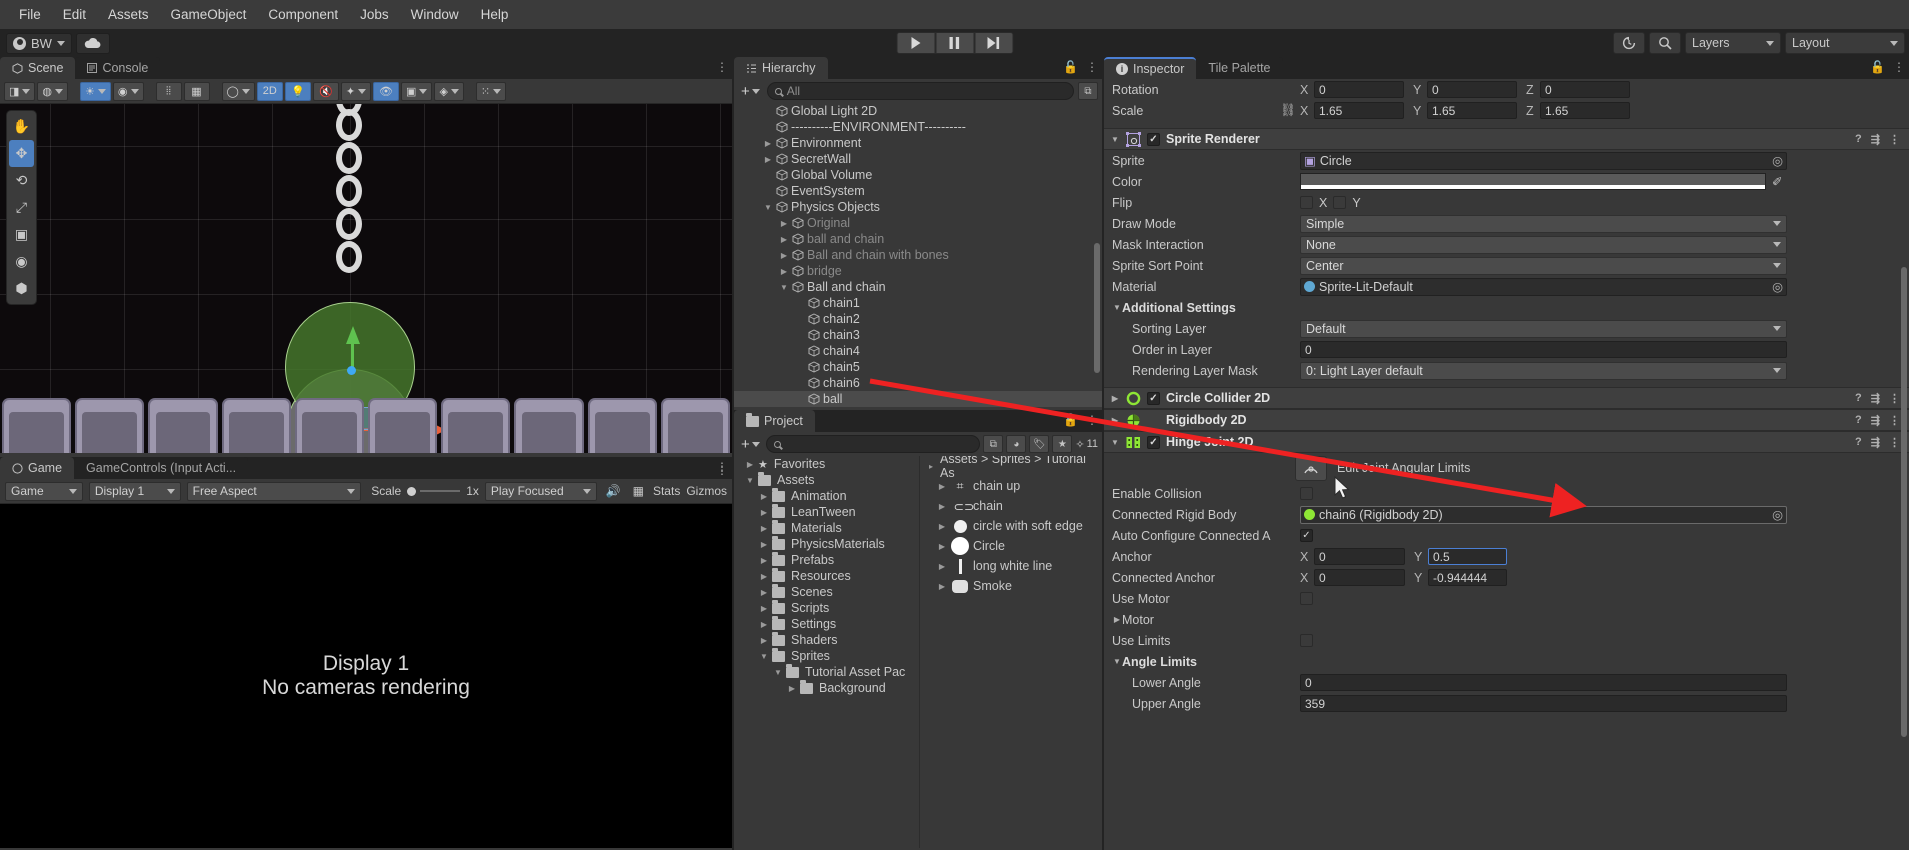 Image resolution: width=1909 pixels, height=850 pixels. Describe the element at coordinates (53, 91) in the screenshot. I see `scene-gizmos-2d-dropdown: ◍` at that location.